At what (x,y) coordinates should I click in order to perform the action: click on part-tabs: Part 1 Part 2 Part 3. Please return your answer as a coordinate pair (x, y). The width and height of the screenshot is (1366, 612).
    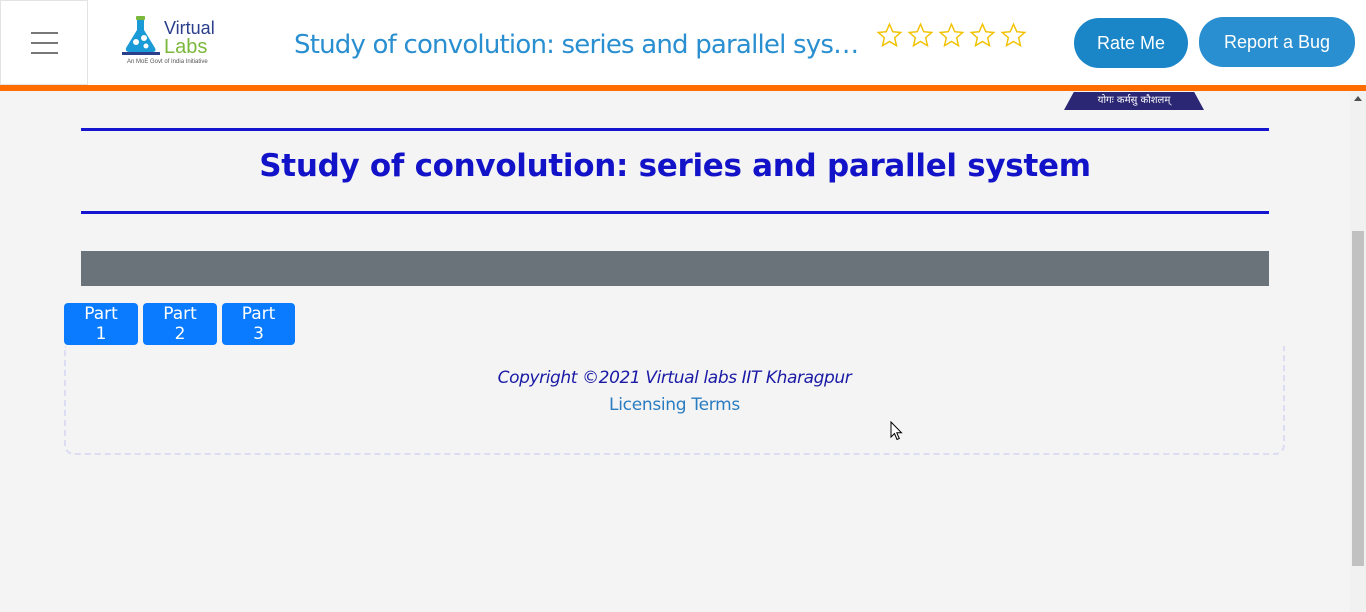
    Looking at the image, I should click on (179, 324).